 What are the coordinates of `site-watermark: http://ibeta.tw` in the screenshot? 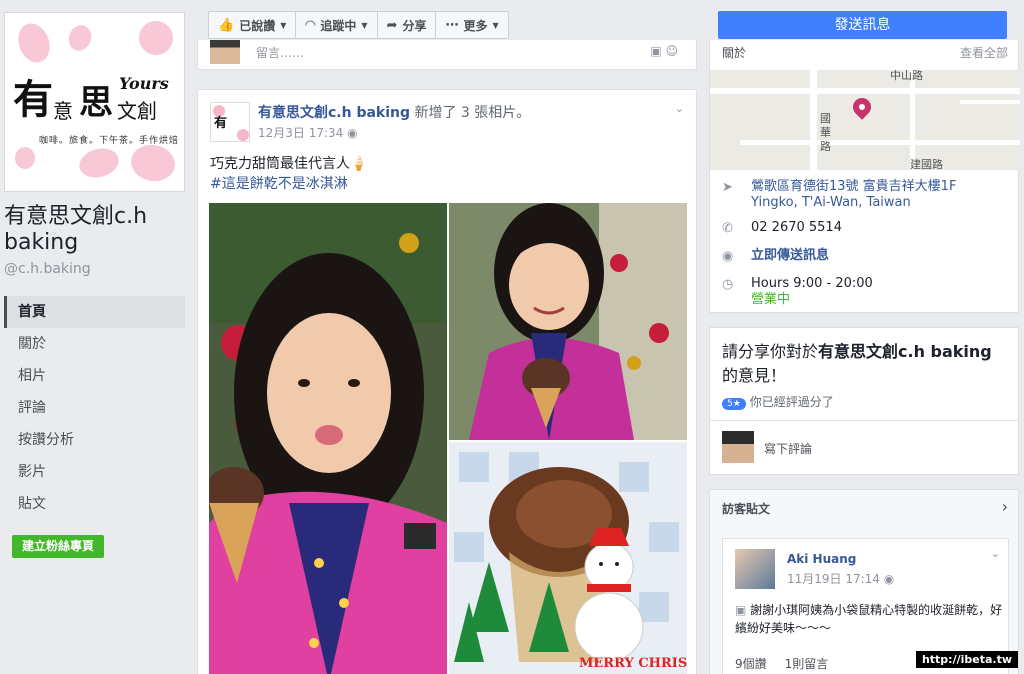 It's located at (966, 659).